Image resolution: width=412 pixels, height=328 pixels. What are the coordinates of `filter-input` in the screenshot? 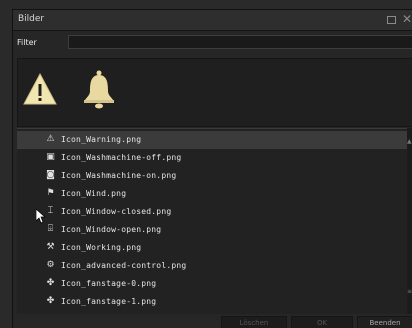 It's located at (240, 42).